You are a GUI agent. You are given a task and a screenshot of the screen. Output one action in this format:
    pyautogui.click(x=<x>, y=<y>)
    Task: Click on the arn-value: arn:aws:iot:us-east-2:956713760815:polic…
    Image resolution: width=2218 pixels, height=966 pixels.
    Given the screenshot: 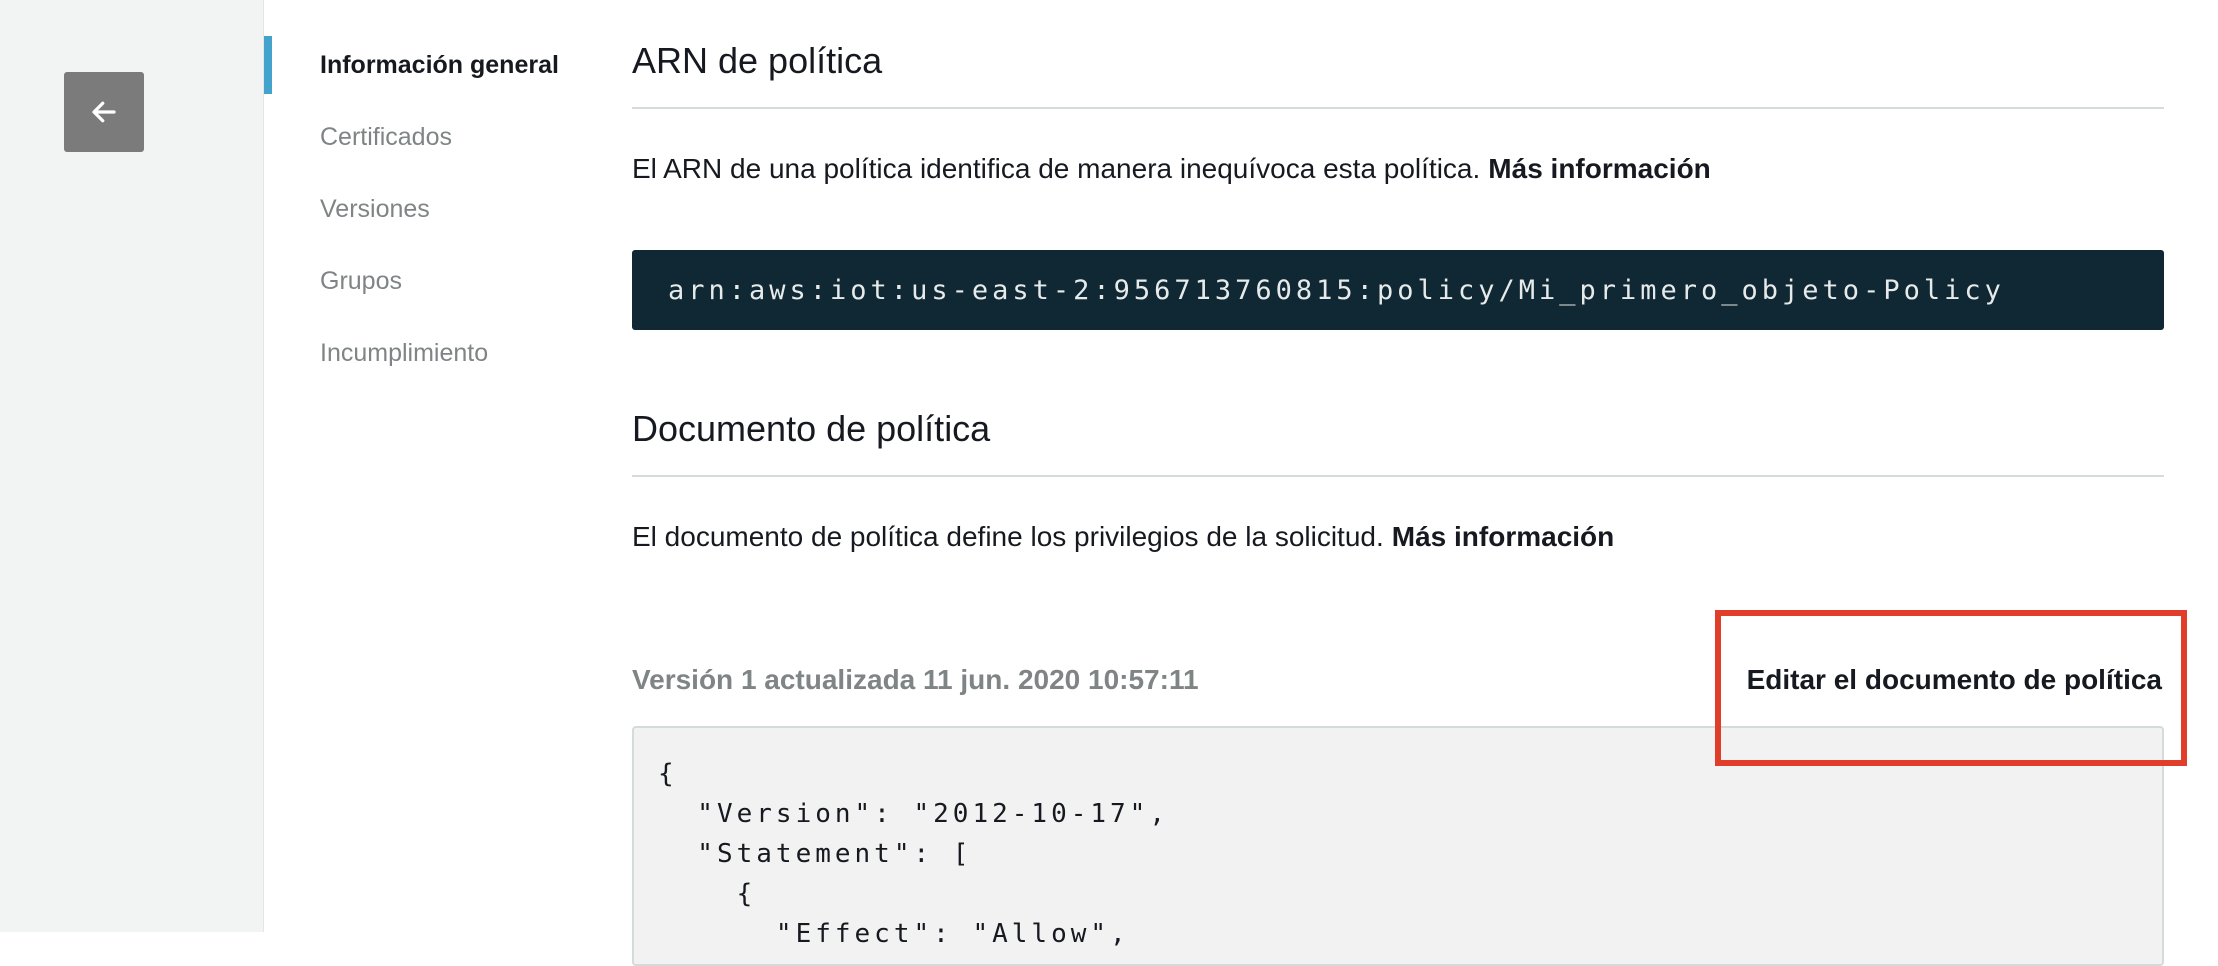 What is the action you would take?
    pyautogui.click(x=1336, y=290)
    